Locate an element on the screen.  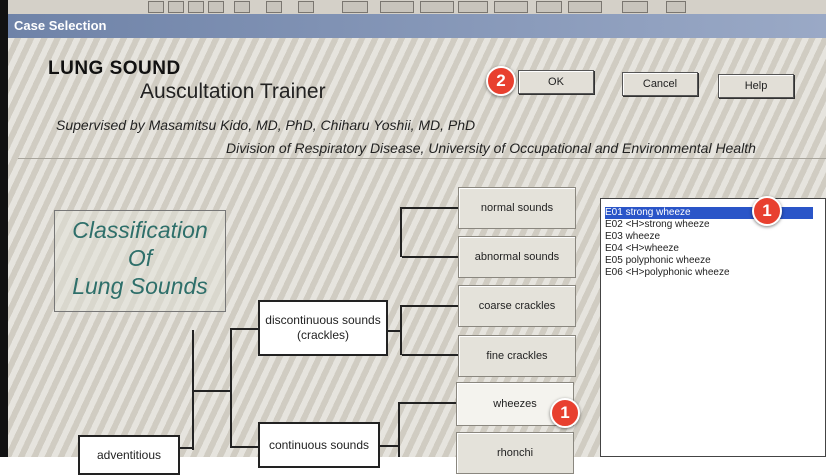
window-title: Case Selection is located at coordinates (60, 25).